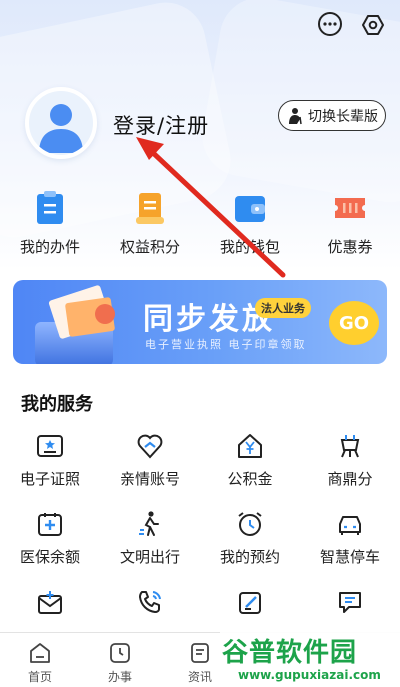  What do you see at coordinates (249, 247) in the screenshot?
I see `quick-item-label: 我的钱包` at bounding box center [249, 247].